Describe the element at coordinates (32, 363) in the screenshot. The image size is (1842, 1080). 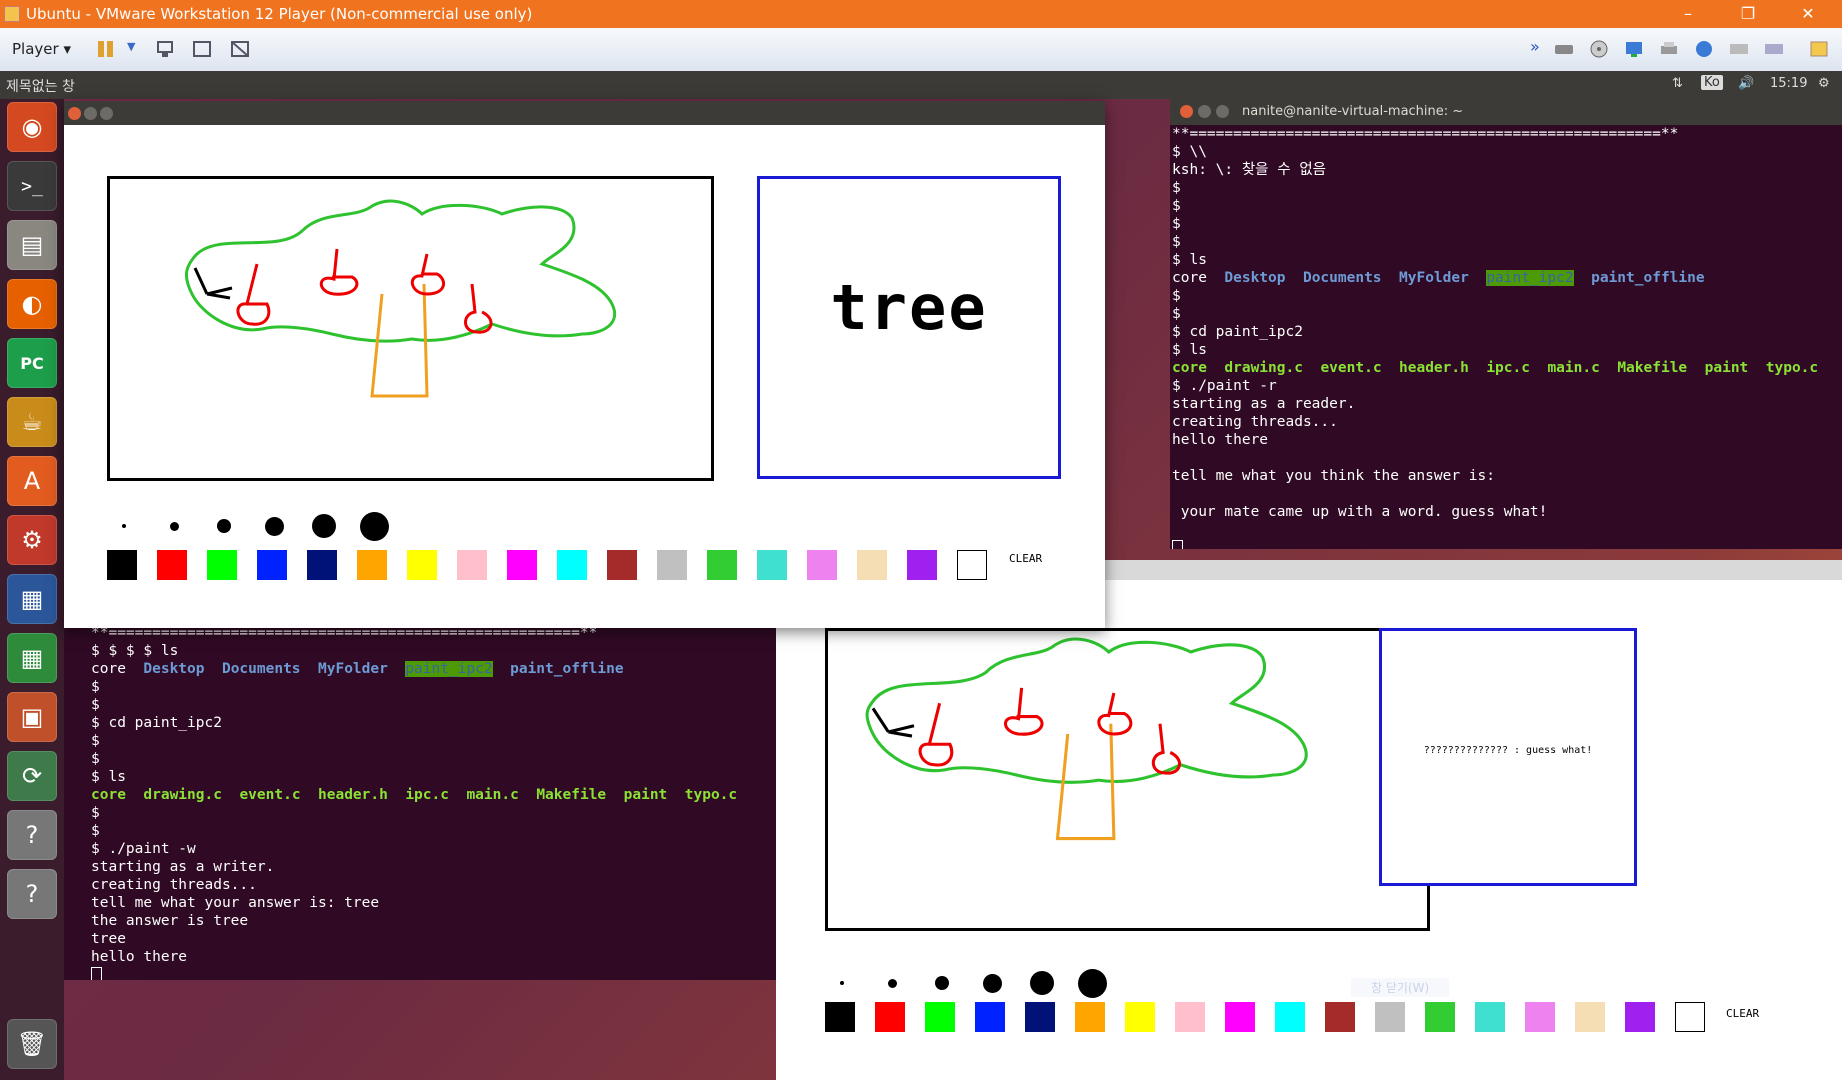
I see `pycharm-icon: PC` at that location.